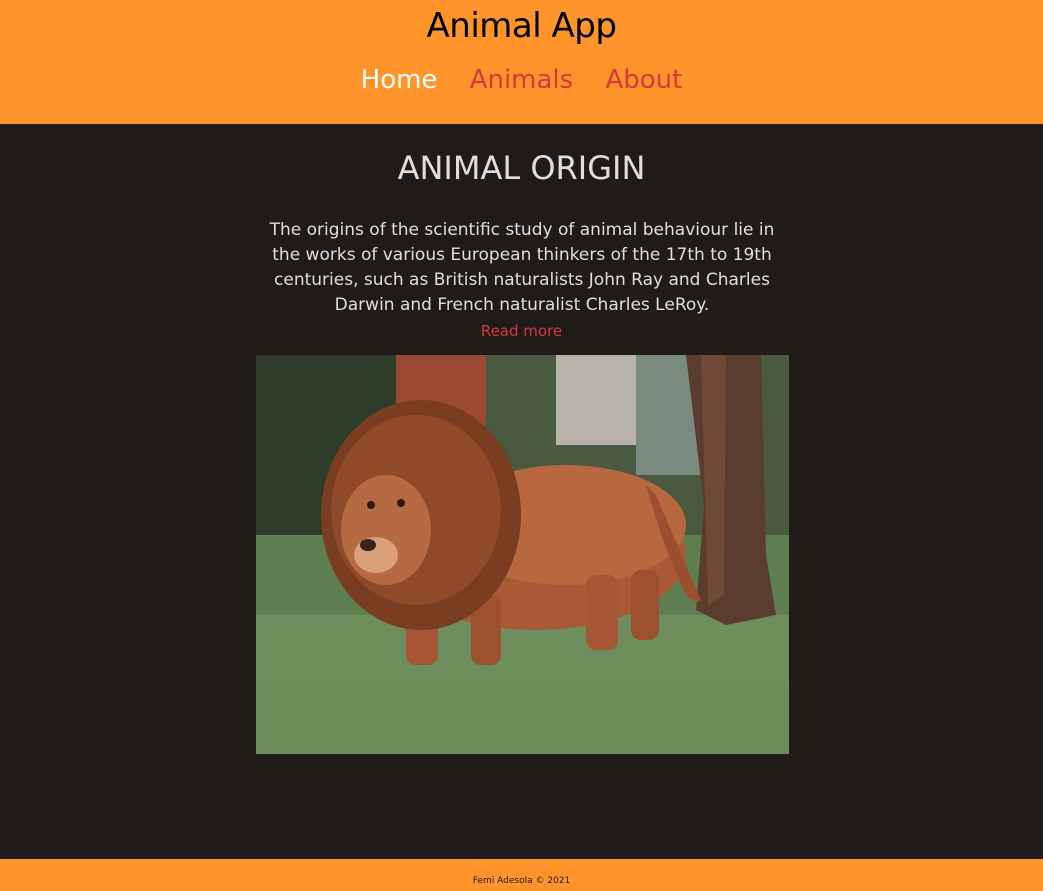 Image resolution: width=1043 pixels, height=891 pixels. Describe the element at coordinates (521, 168) in the screenshot. I see `section-heading: ANIMAL ORIGIN` at that location.